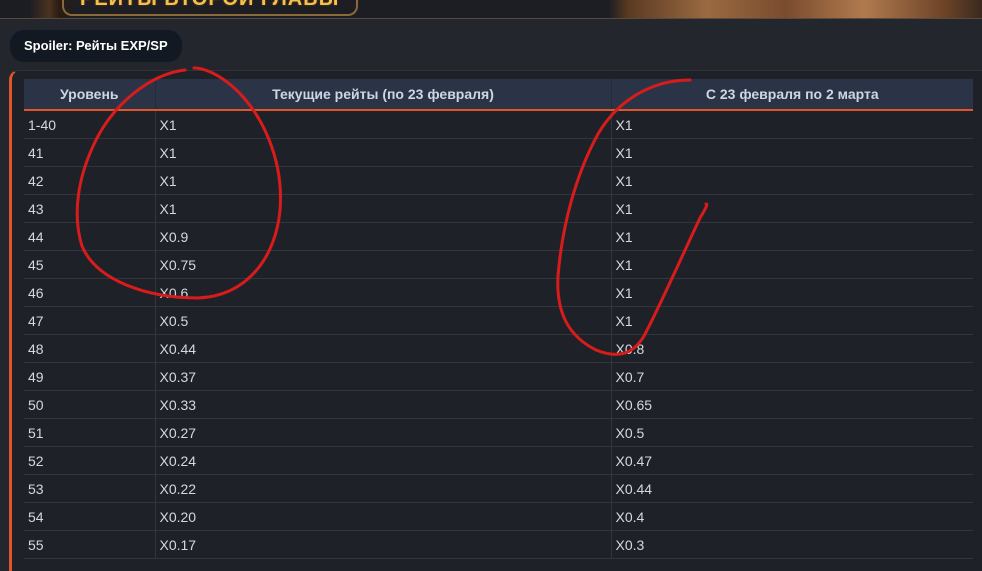  Describe the element at coordinates (791, 516) in the screenshot. I see `new-rate-cell: X0.4` at that location.